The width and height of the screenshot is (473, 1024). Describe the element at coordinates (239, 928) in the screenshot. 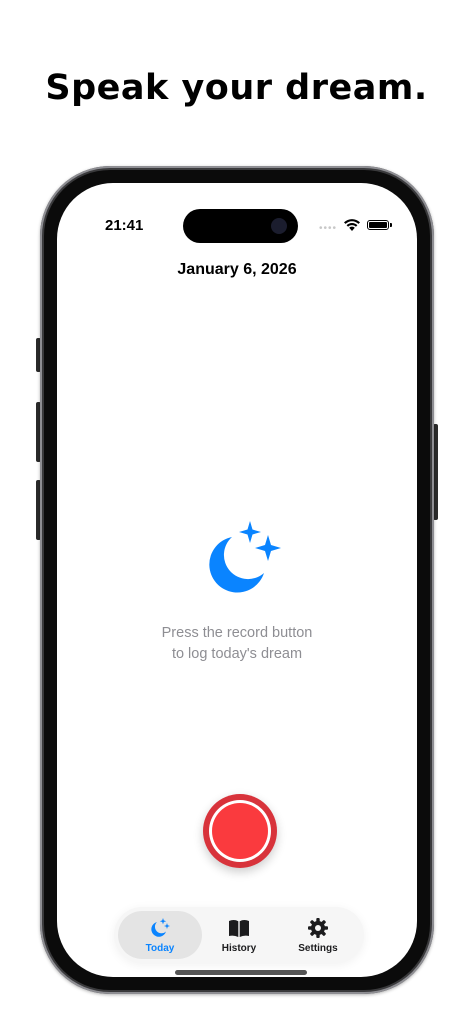

I see `book-icon` at that location.